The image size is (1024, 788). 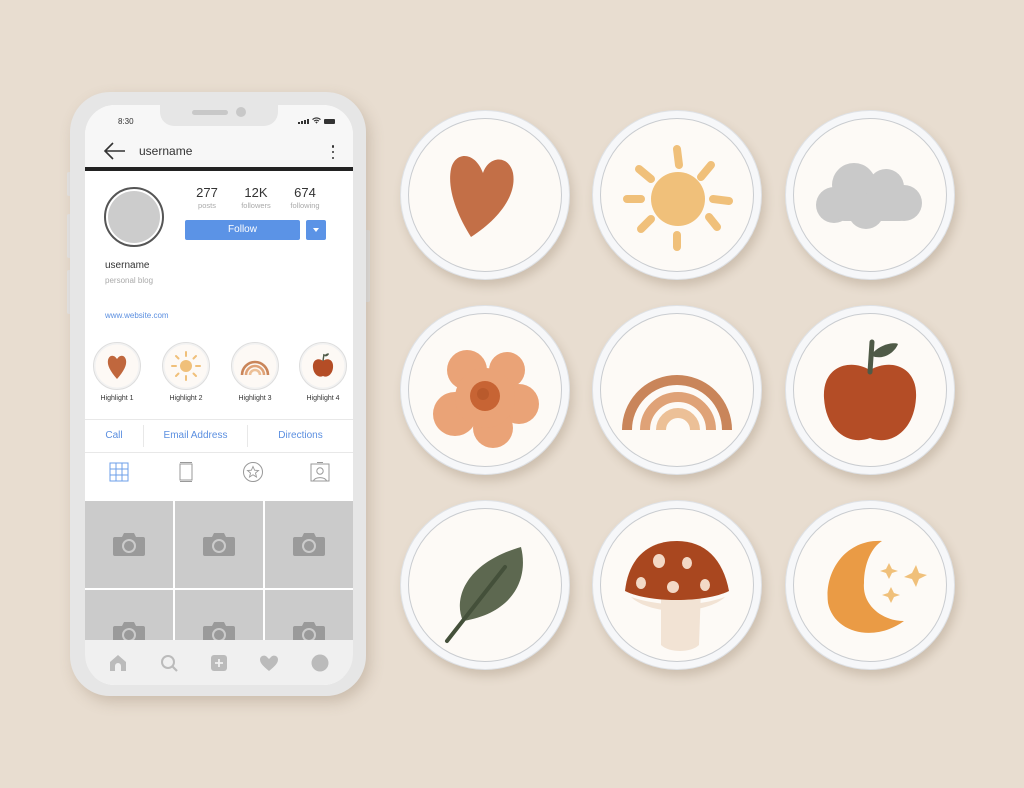 I want to click on highlight-label: Highlight 1, so click(x=117, y=398).